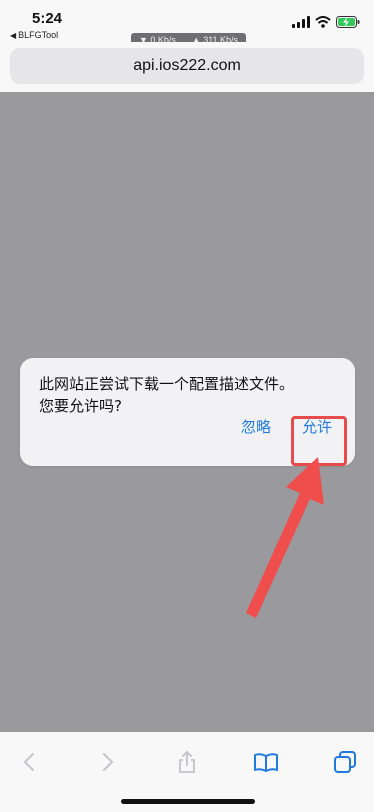 This screenshot has height=812, width=374. I want to click on address-bar: api.ios222.com, so click(187, 66).